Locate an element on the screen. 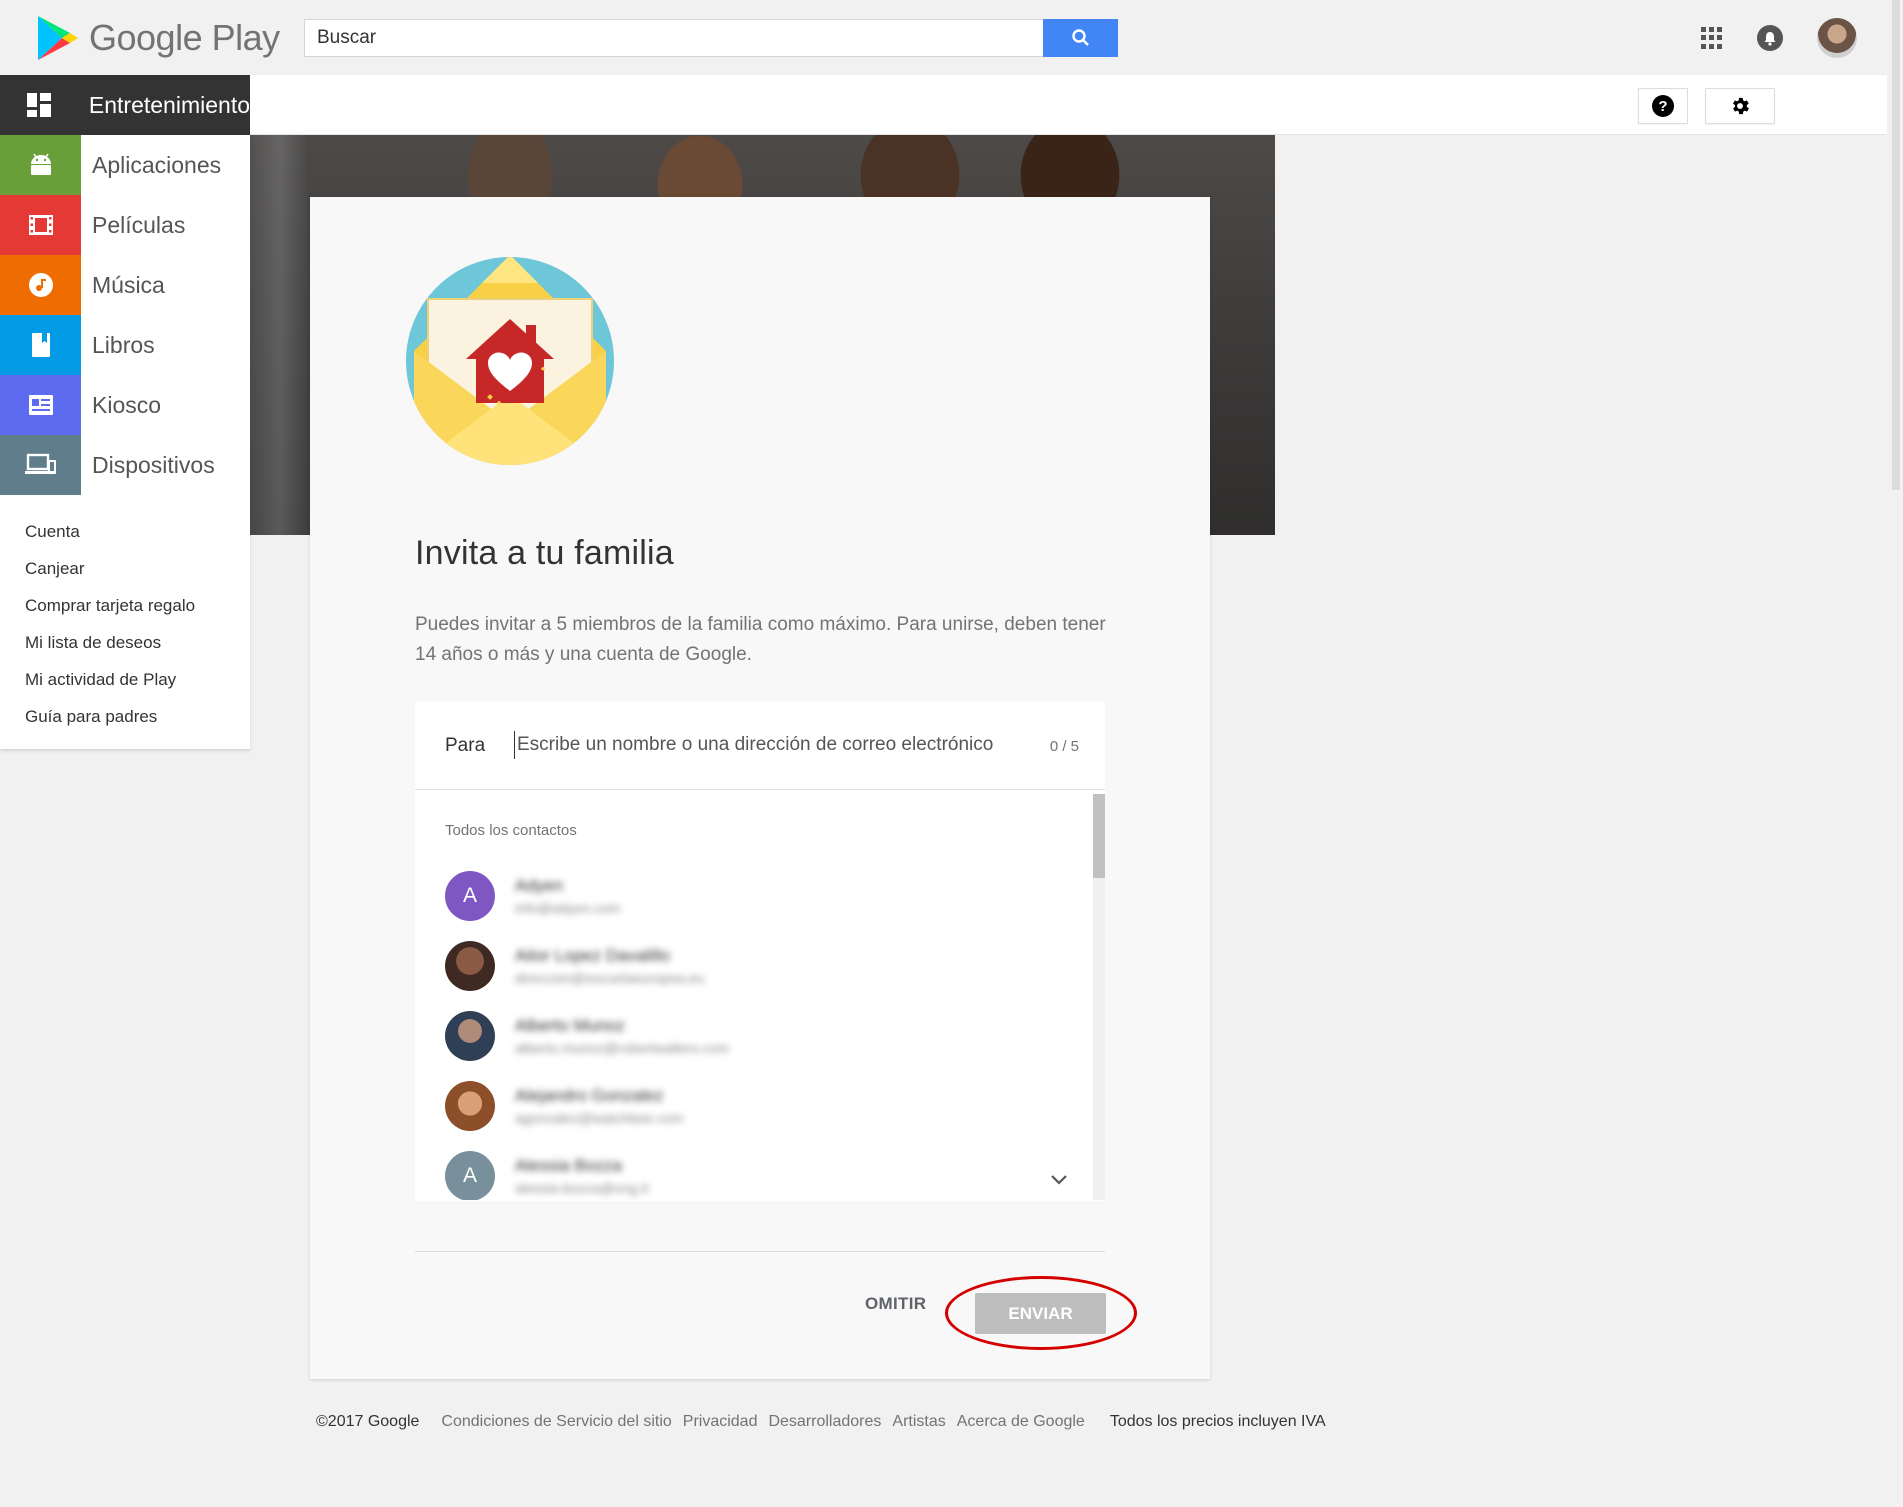 This screenshot has width=1903, height=1507. contact-email: alessia.bozza@ong.it is located at coordinates (582, 1188).